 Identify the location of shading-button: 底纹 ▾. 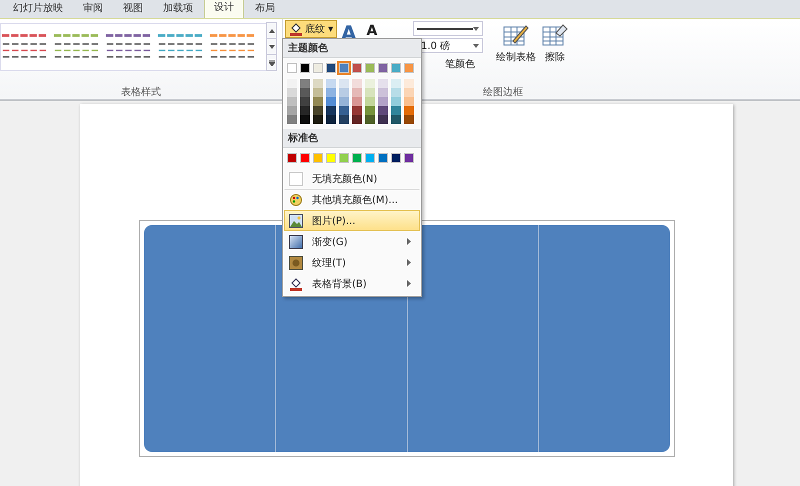
(311, 29).